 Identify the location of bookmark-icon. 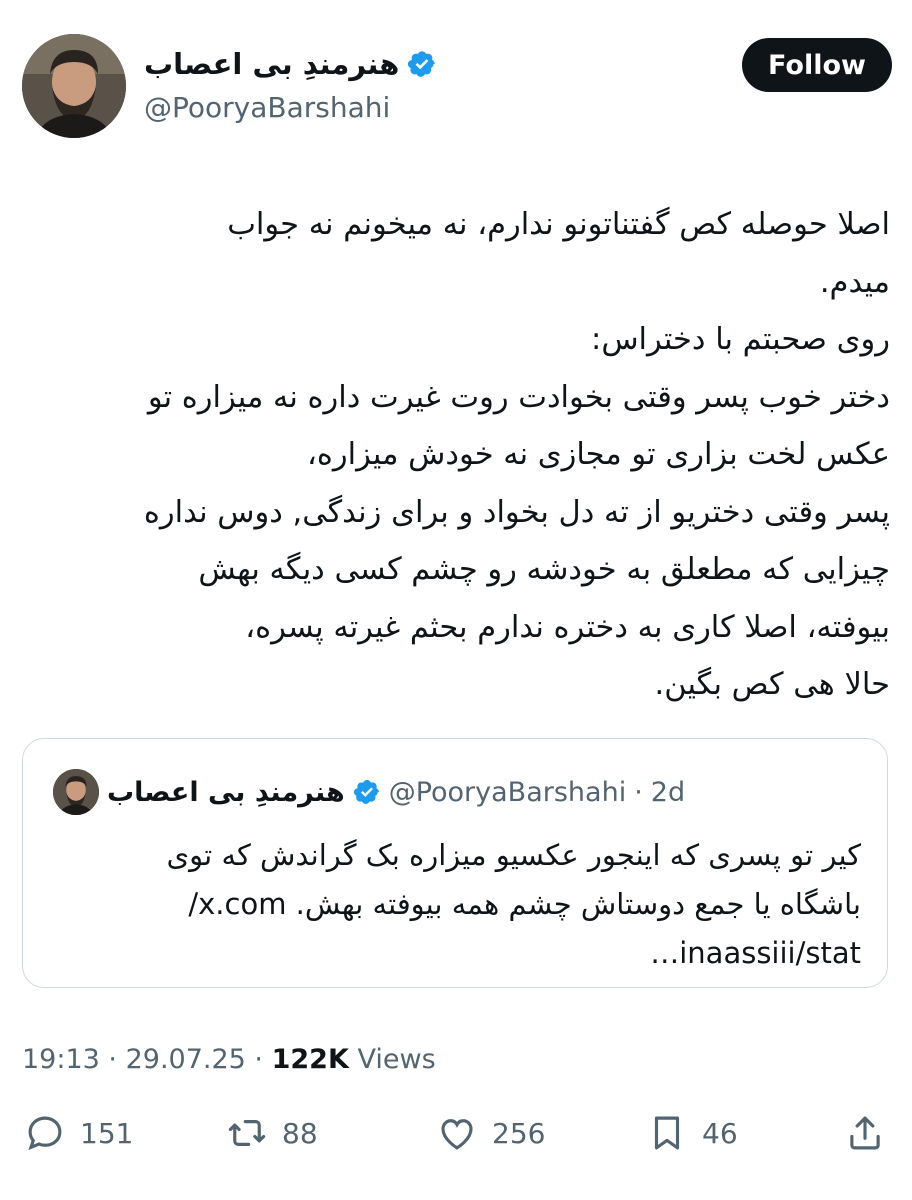
(667, 1133).